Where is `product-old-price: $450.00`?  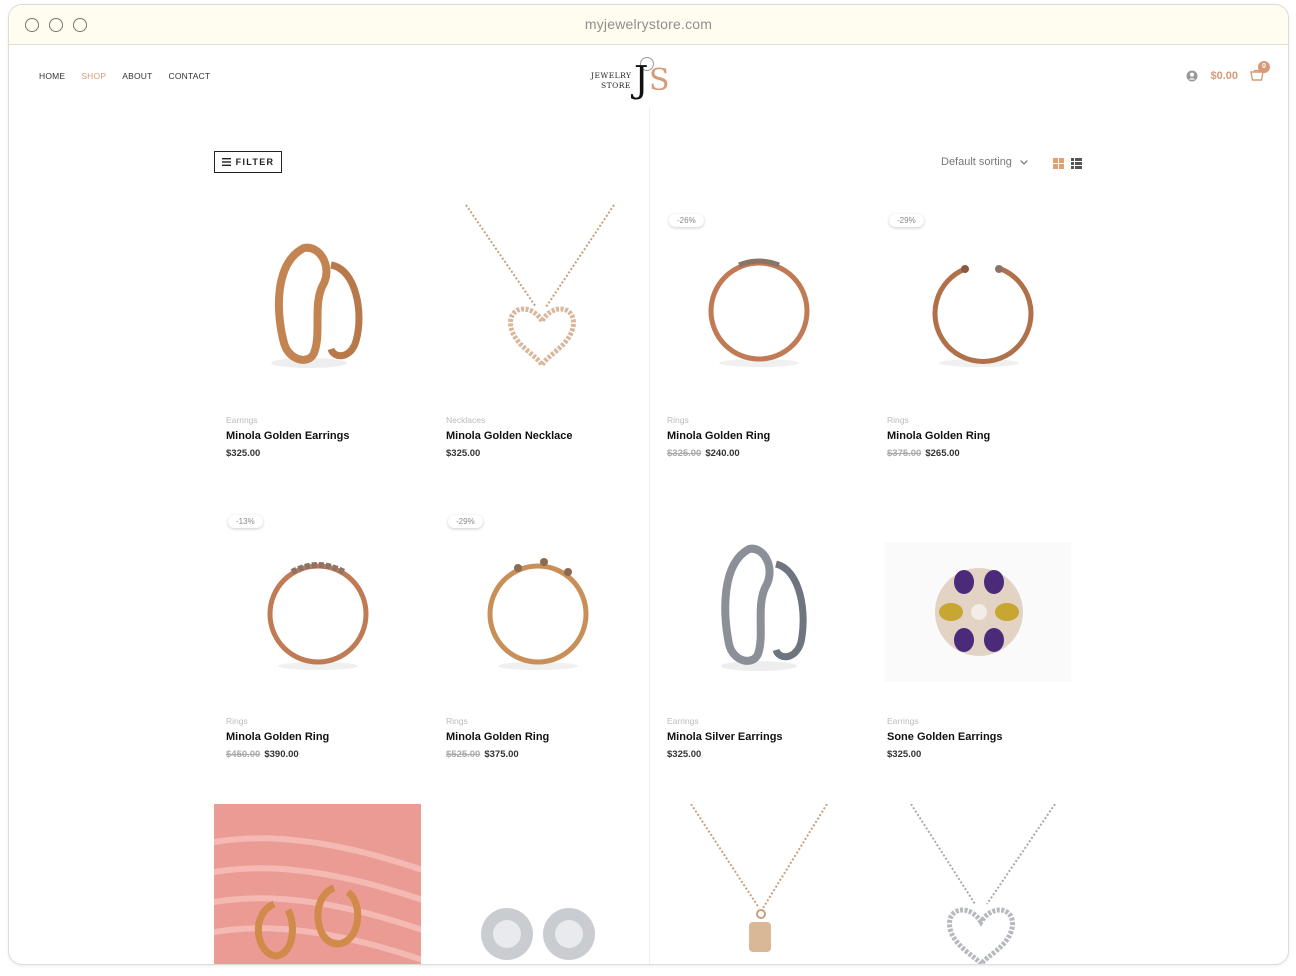 product-old-price: $450.00 is located at coordinates (243, 754).